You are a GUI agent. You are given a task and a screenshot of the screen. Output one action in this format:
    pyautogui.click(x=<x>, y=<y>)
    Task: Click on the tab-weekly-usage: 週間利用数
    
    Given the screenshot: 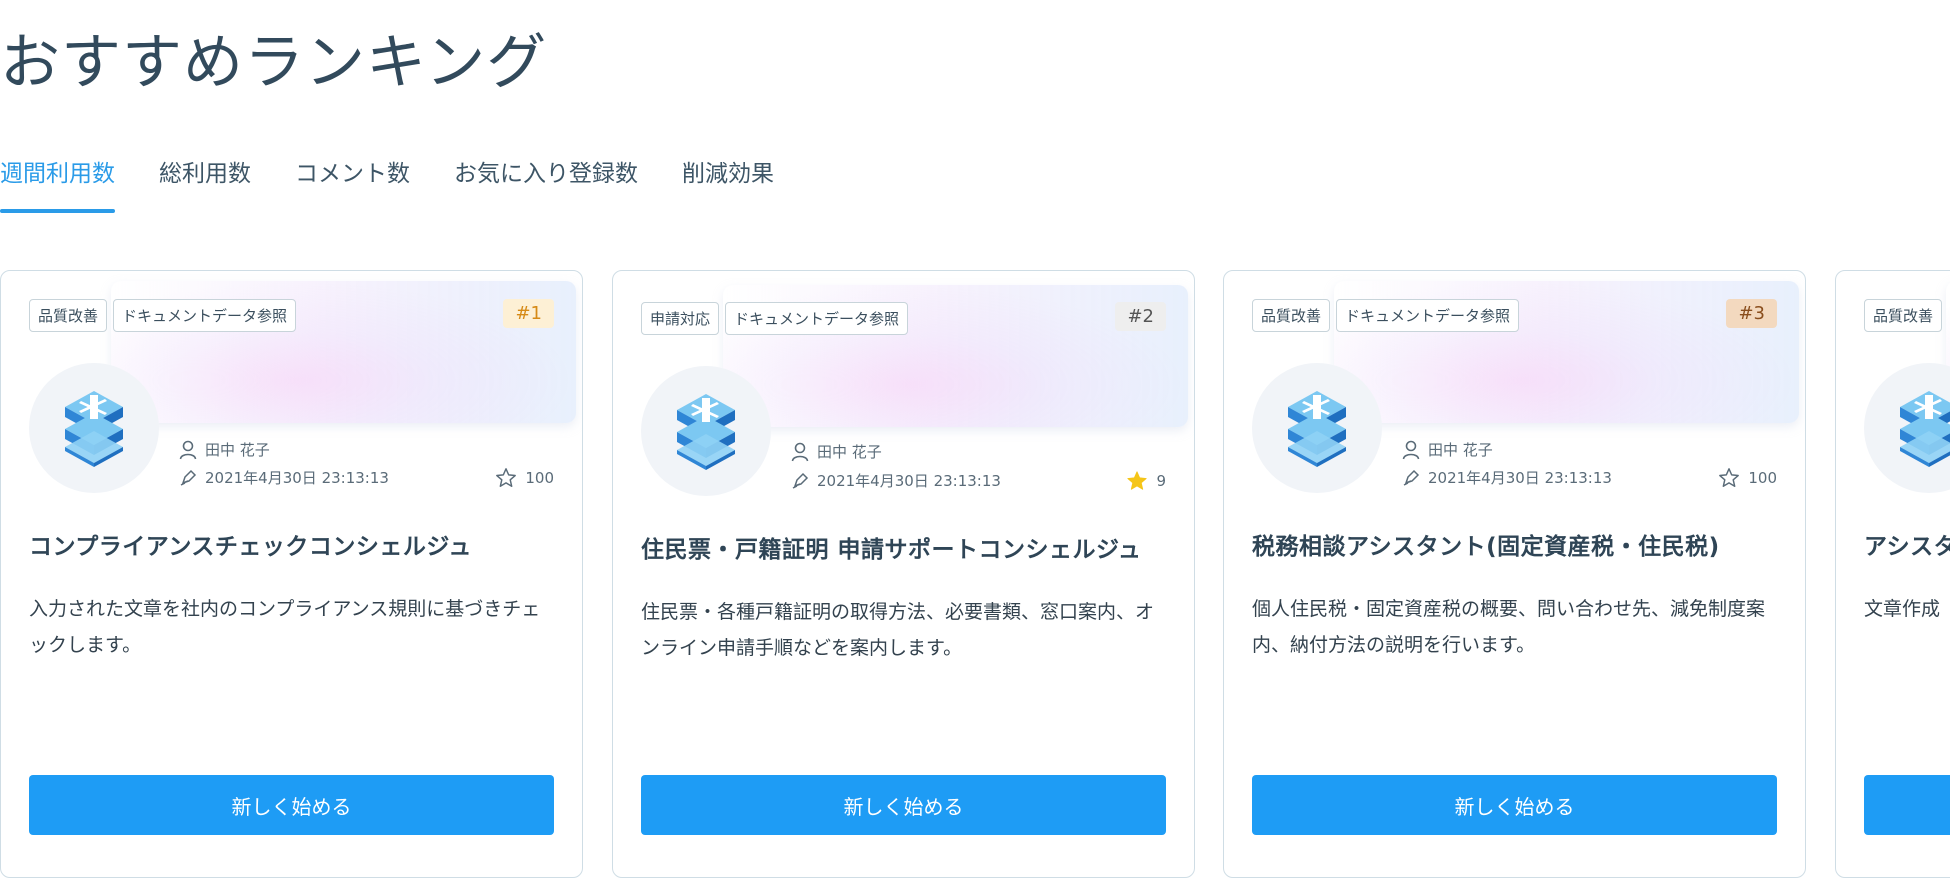 What is the action you would take?
    pyautogui.click(x=57, y=182)
    